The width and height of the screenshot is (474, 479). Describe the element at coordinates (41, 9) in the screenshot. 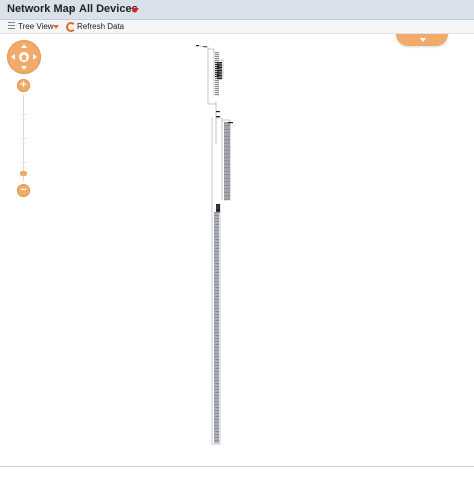

I see `breadcrumb-network-map: Network Map` at that location.